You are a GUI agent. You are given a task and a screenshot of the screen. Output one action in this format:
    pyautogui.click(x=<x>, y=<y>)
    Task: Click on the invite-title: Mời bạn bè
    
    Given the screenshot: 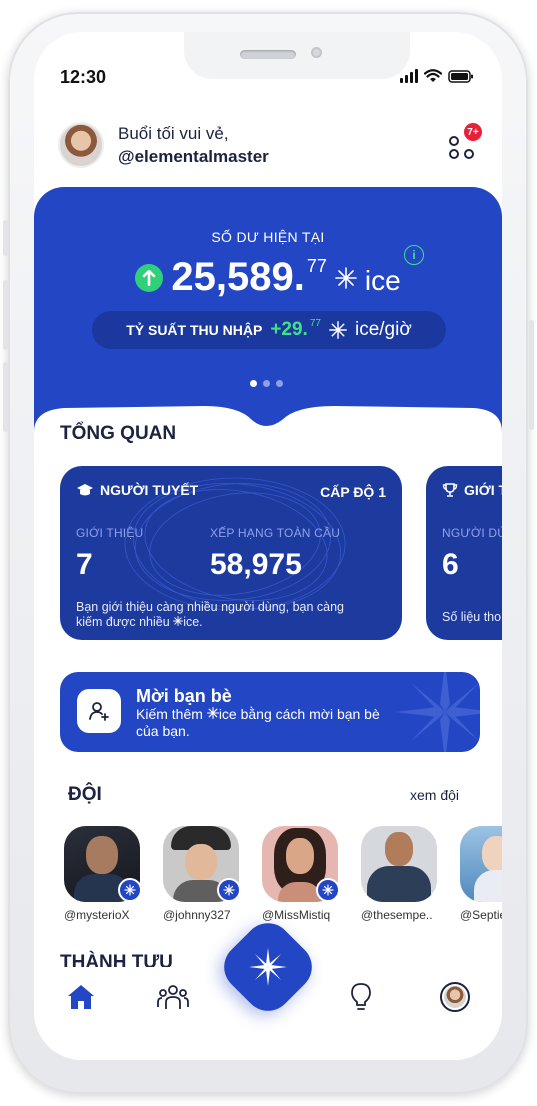 What is the action you would take?
    pyautogui.click(x=184, y=696)
    